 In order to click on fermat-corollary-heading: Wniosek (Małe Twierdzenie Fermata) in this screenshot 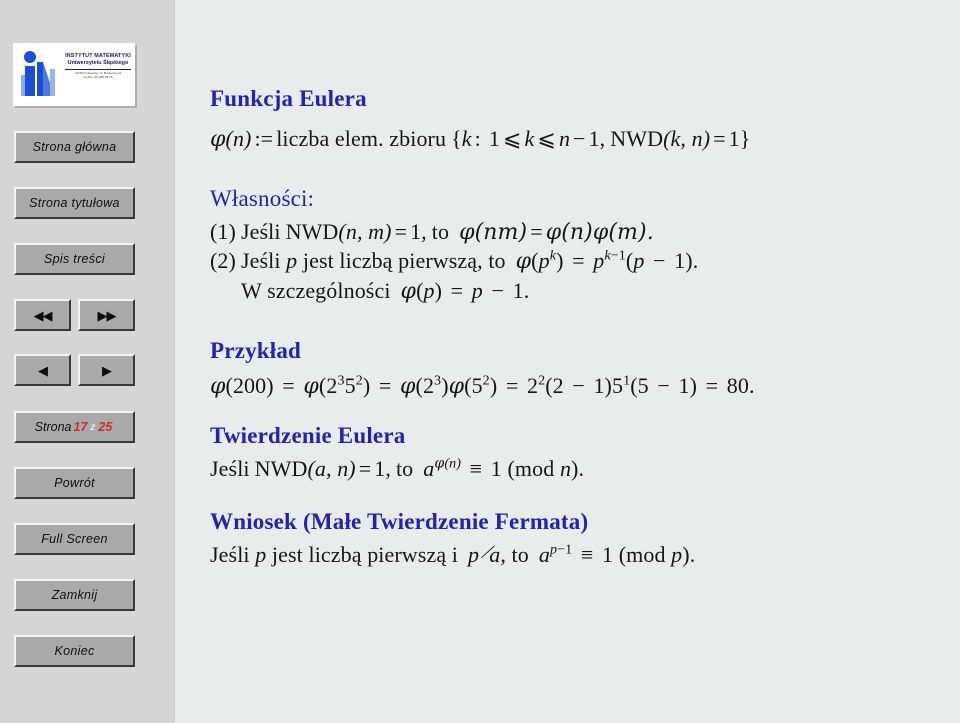, I will do `click(399, 521)`.